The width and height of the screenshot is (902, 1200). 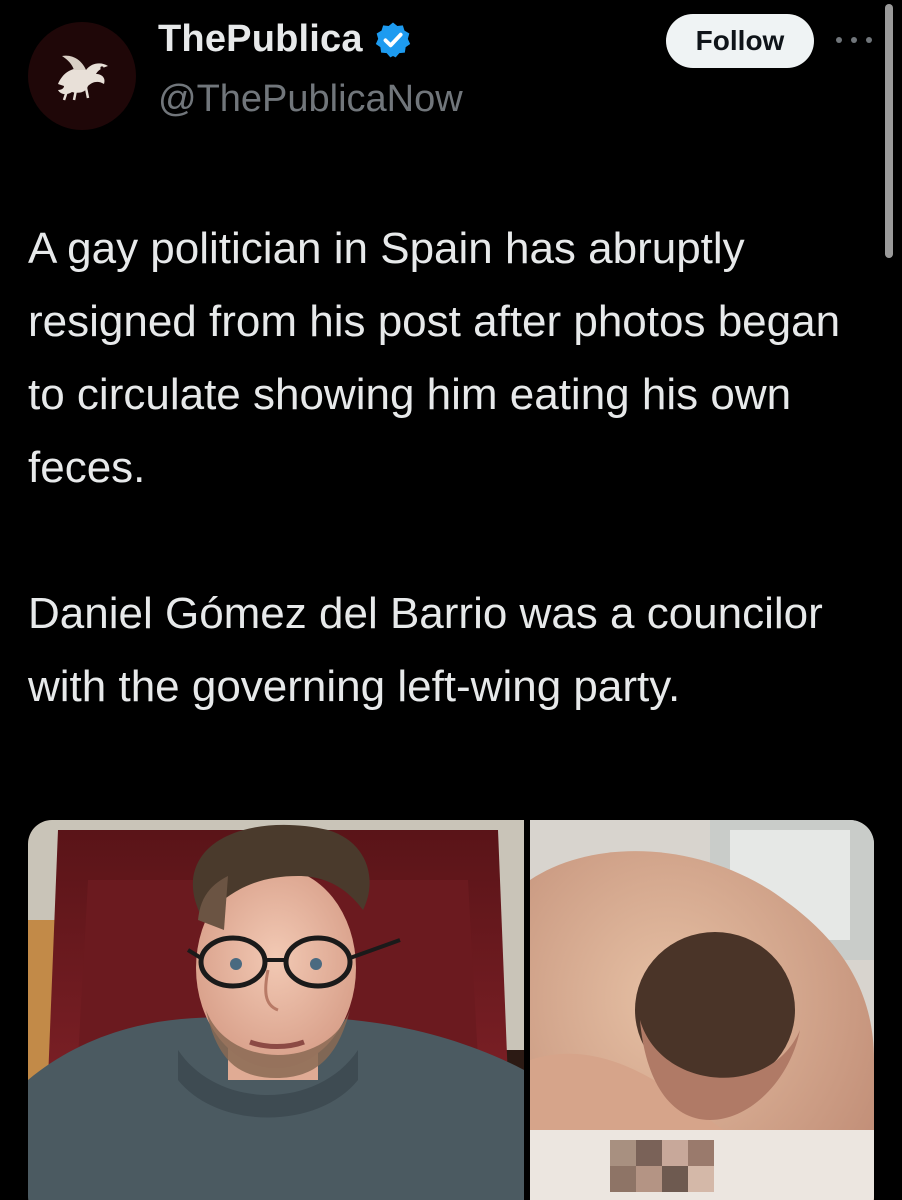 What do you see at coordinates (392, 39) in the screenshot?
I see `verified-badge-icon` at bounding box center [392, 39].